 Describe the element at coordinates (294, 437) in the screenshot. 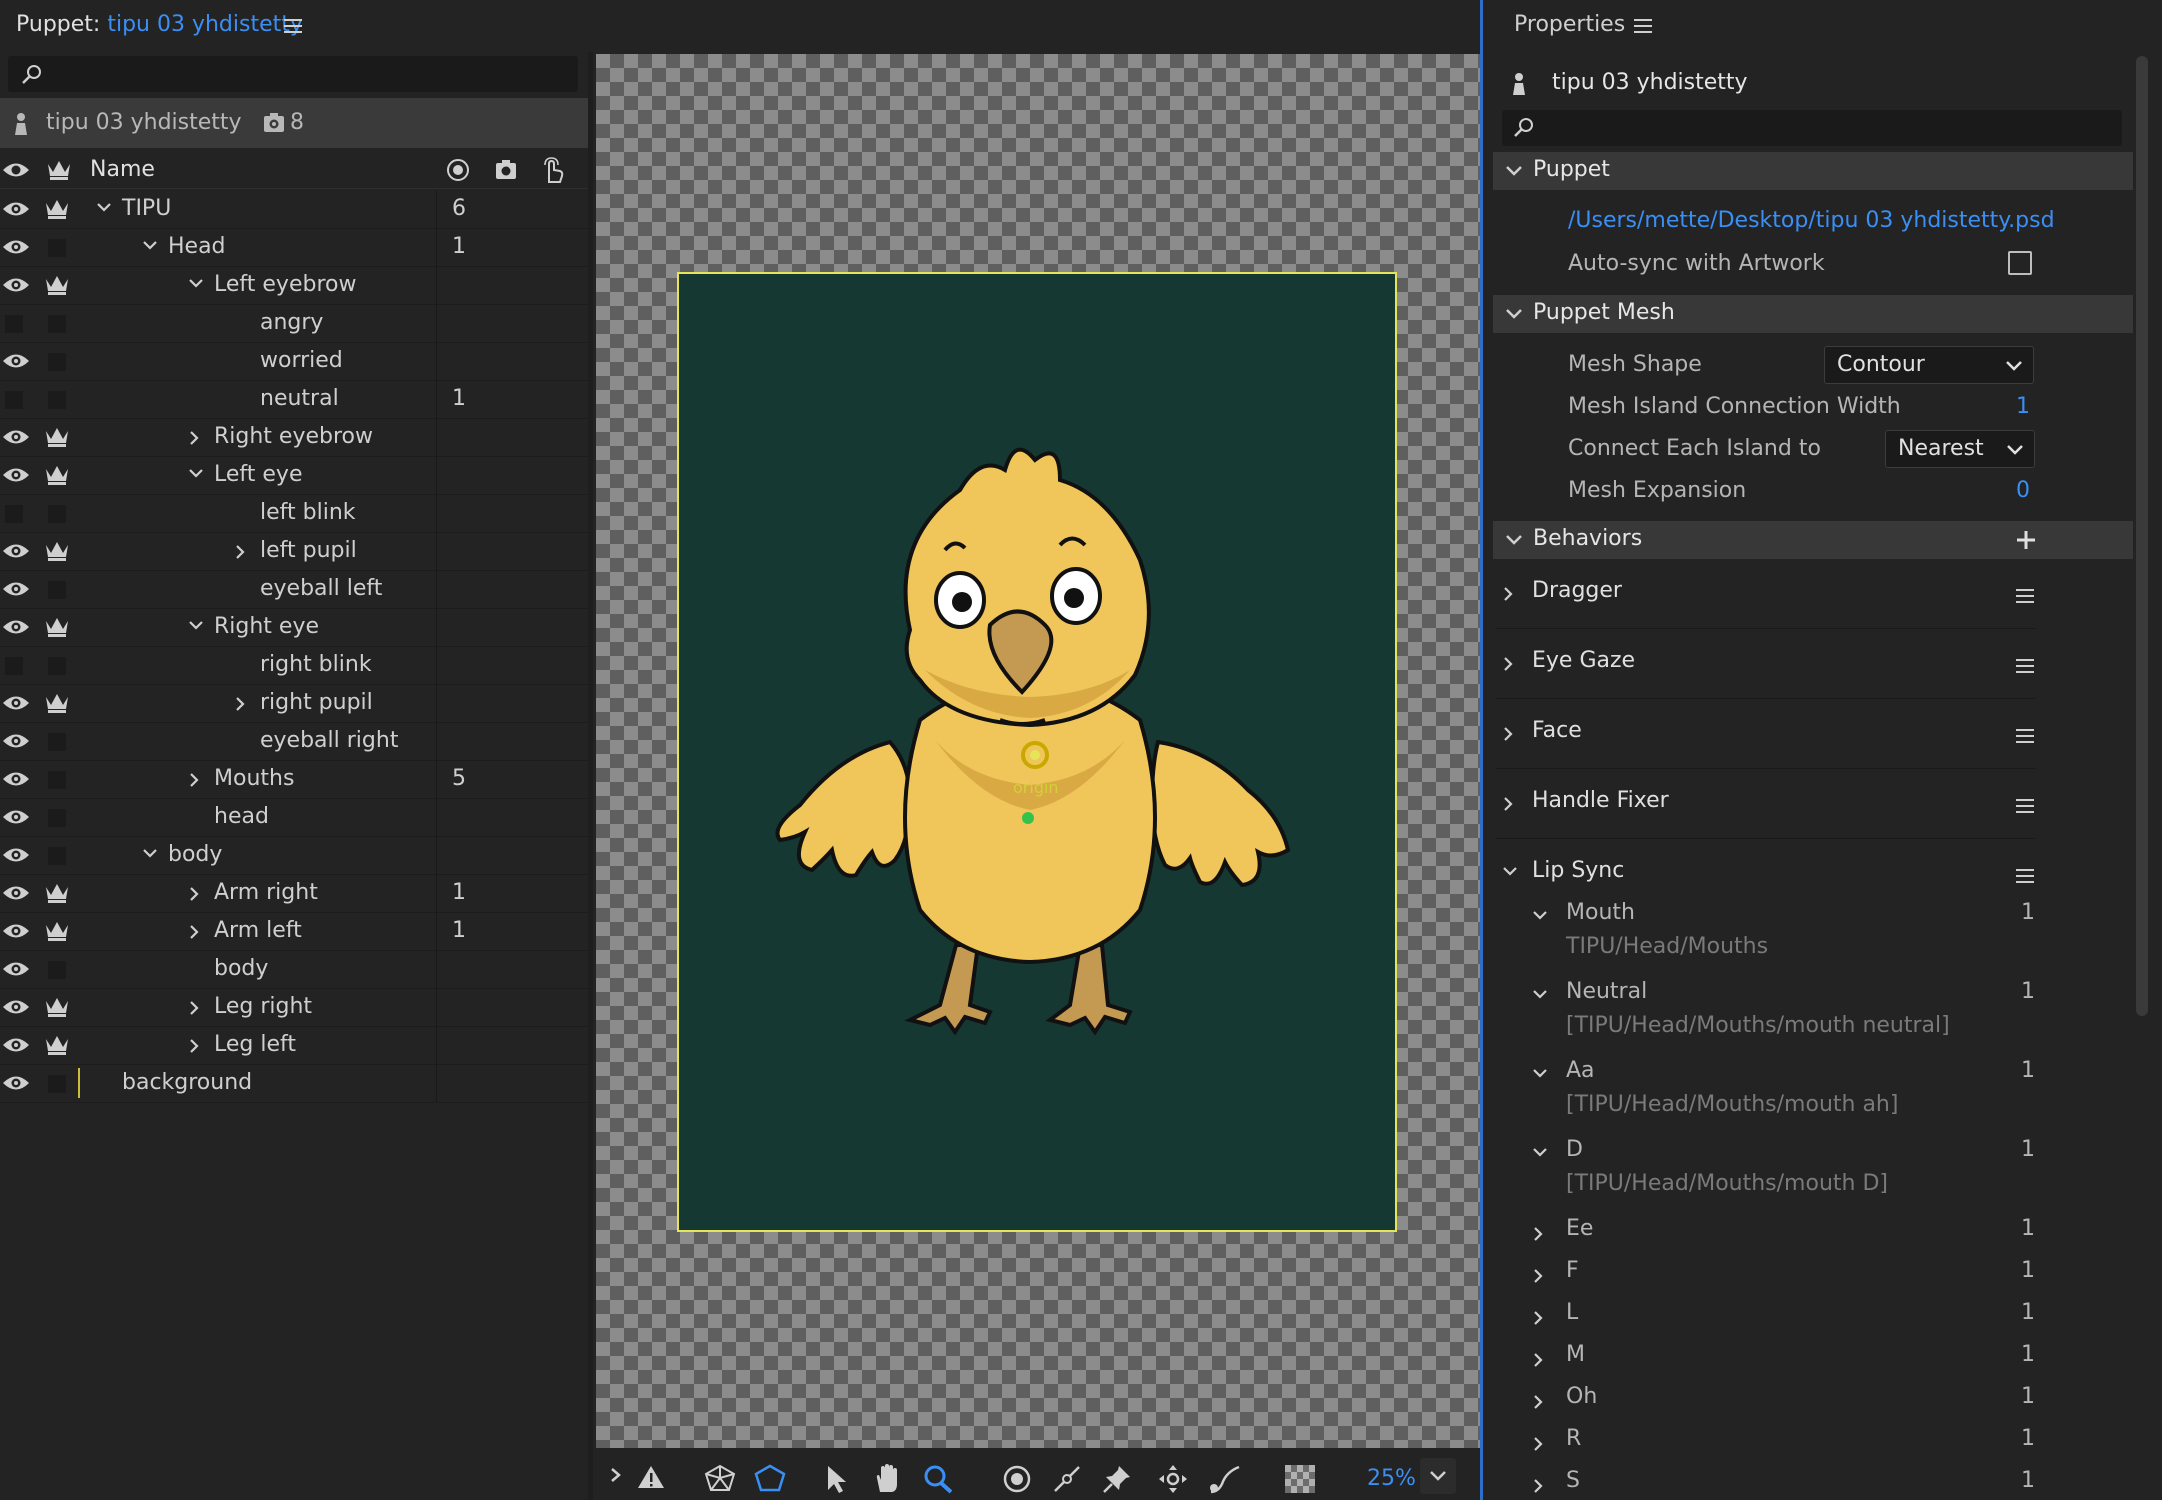

I see `layer-row: Right eyebrow` at that location.